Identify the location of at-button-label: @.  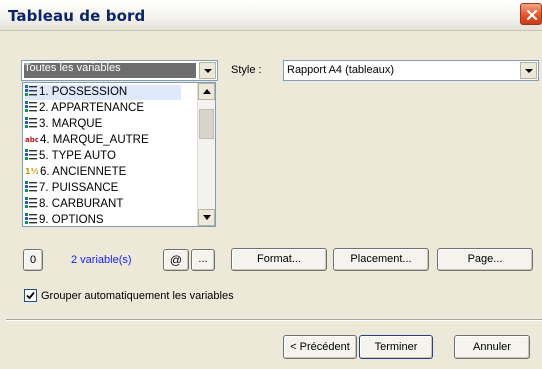
(176, 260).